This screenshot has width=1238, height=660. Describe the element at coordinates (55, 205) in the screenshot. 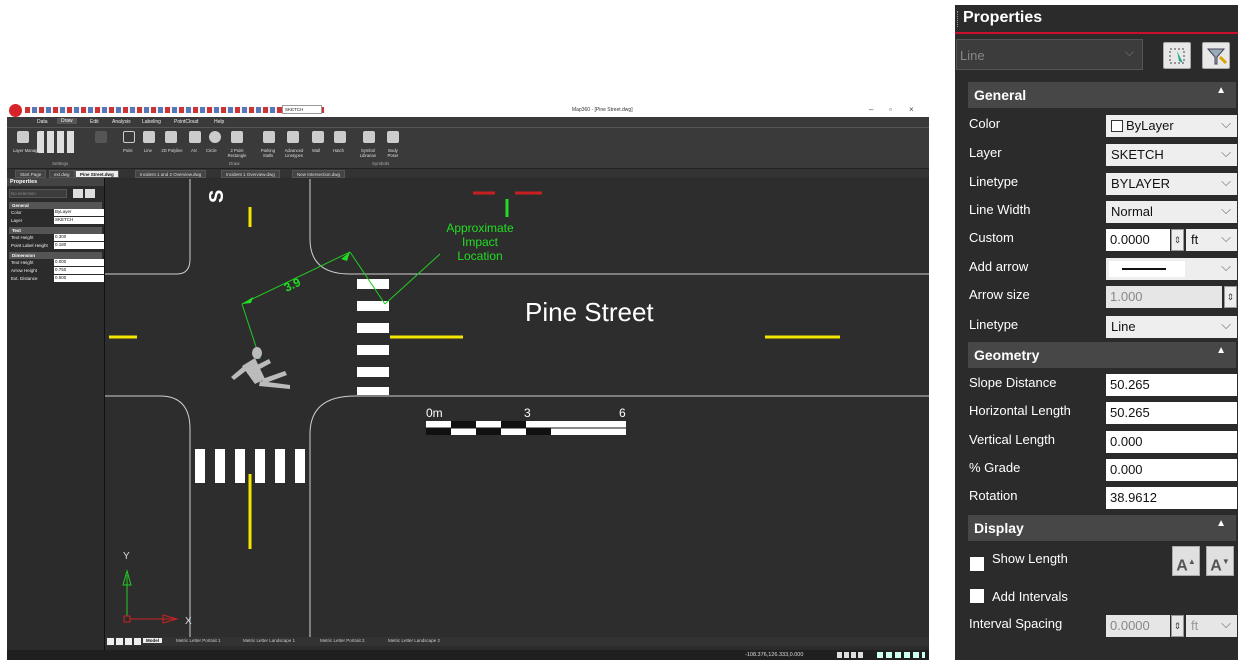

I see `left-section-general: General` at that location.